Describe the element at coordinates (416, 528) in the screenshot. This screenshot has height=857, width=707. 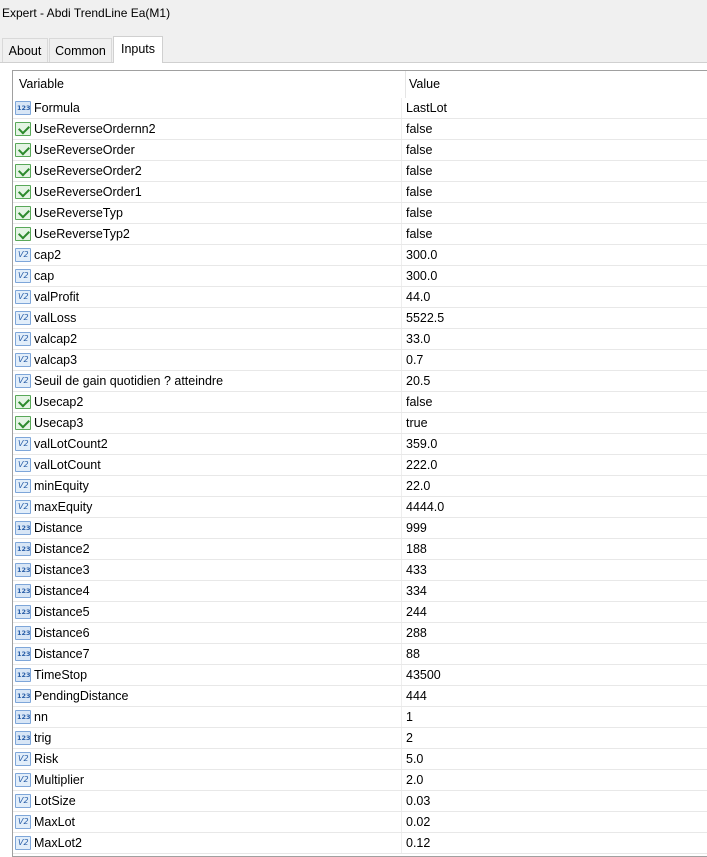
I see `variable-value: 999` at that location.